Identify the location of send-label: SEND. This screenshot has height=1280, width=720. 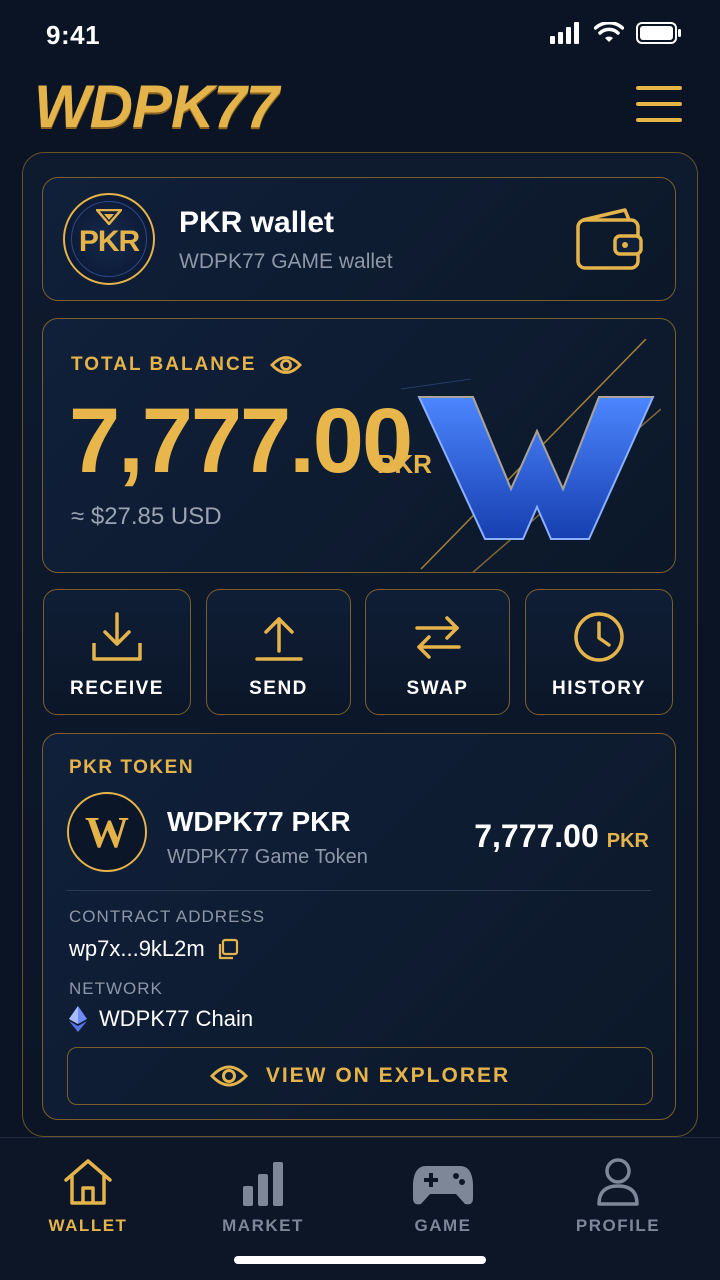
(278, 688).